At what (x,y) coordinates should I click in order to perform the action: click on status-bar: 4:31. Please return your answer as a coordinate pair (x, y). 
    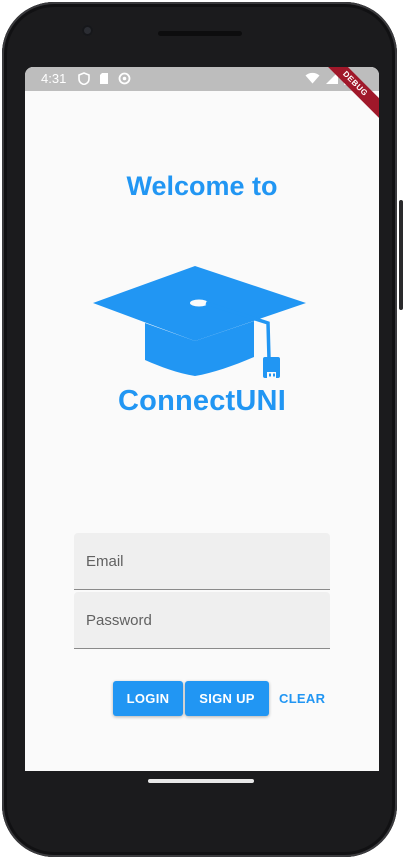
    Looking at the image, I should click on (202, 79).